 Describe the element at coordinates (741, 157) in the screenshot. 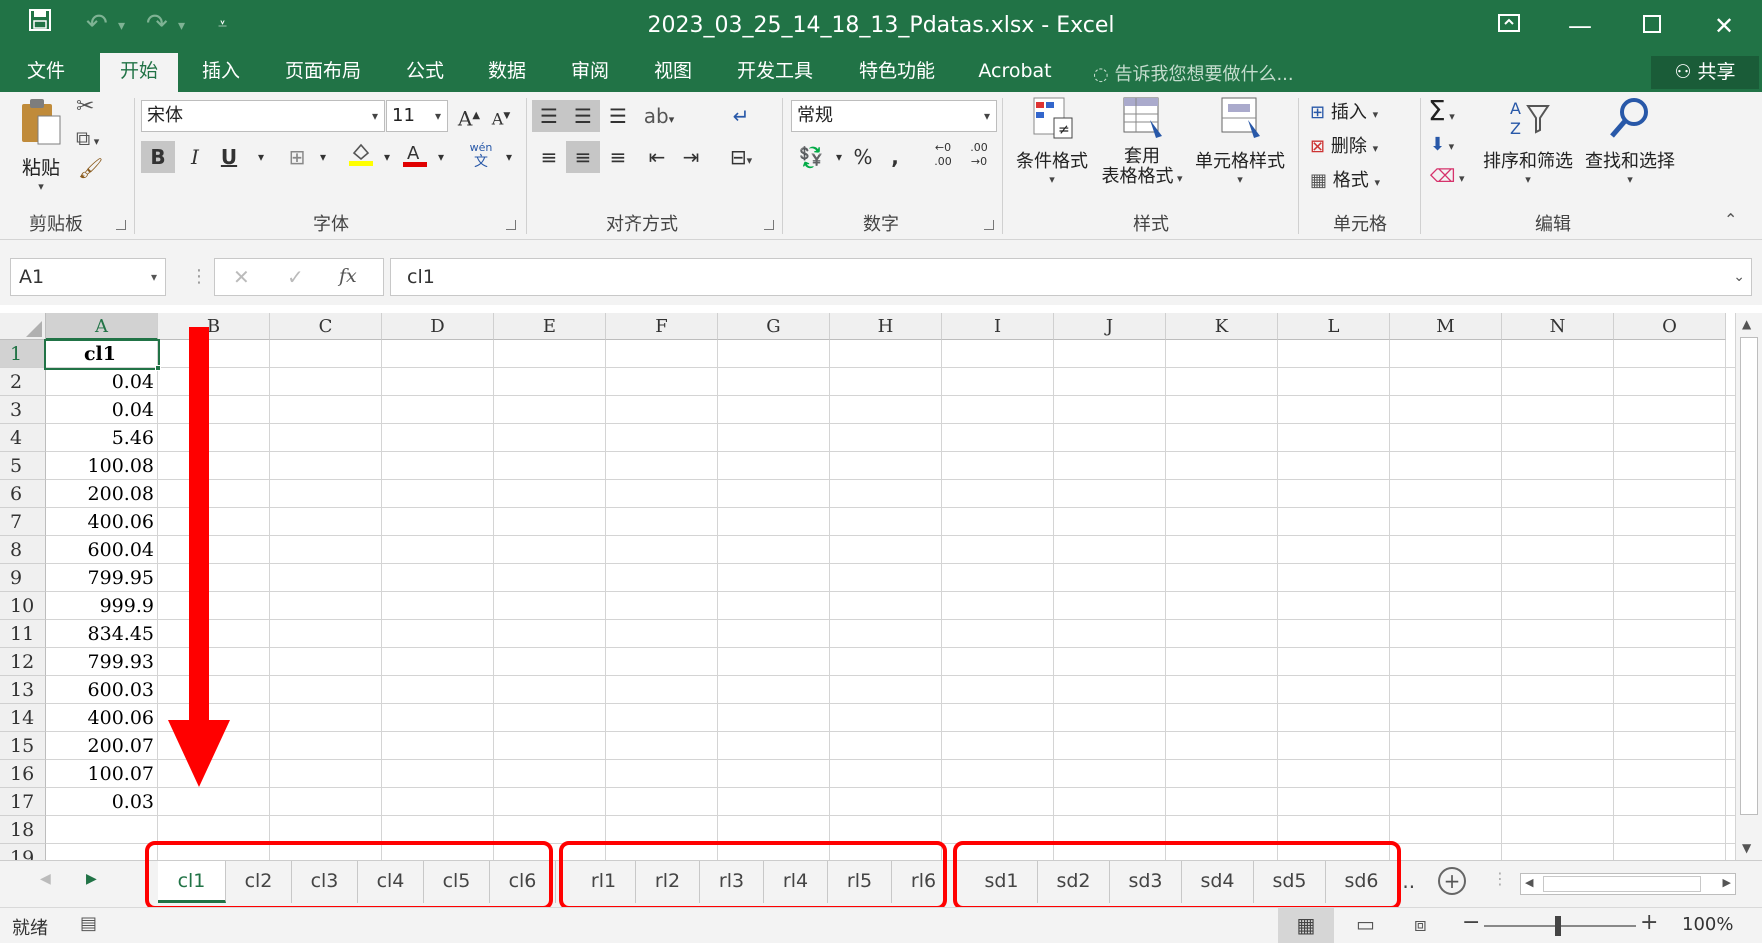

I see `merge-center-icon: ⊟▾` at that location.